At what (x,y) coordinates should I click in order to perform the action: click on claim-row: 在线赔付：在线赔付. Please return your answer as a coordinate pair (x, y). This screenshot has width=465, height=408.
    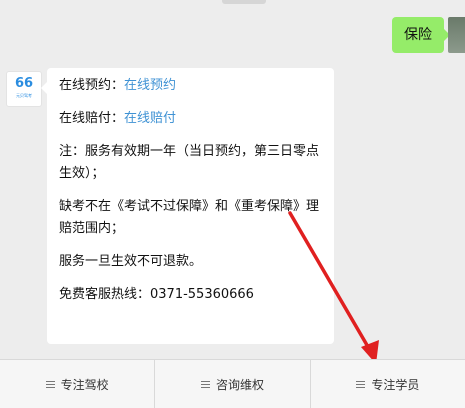
    Looking at the image, I should click on (190, 119).